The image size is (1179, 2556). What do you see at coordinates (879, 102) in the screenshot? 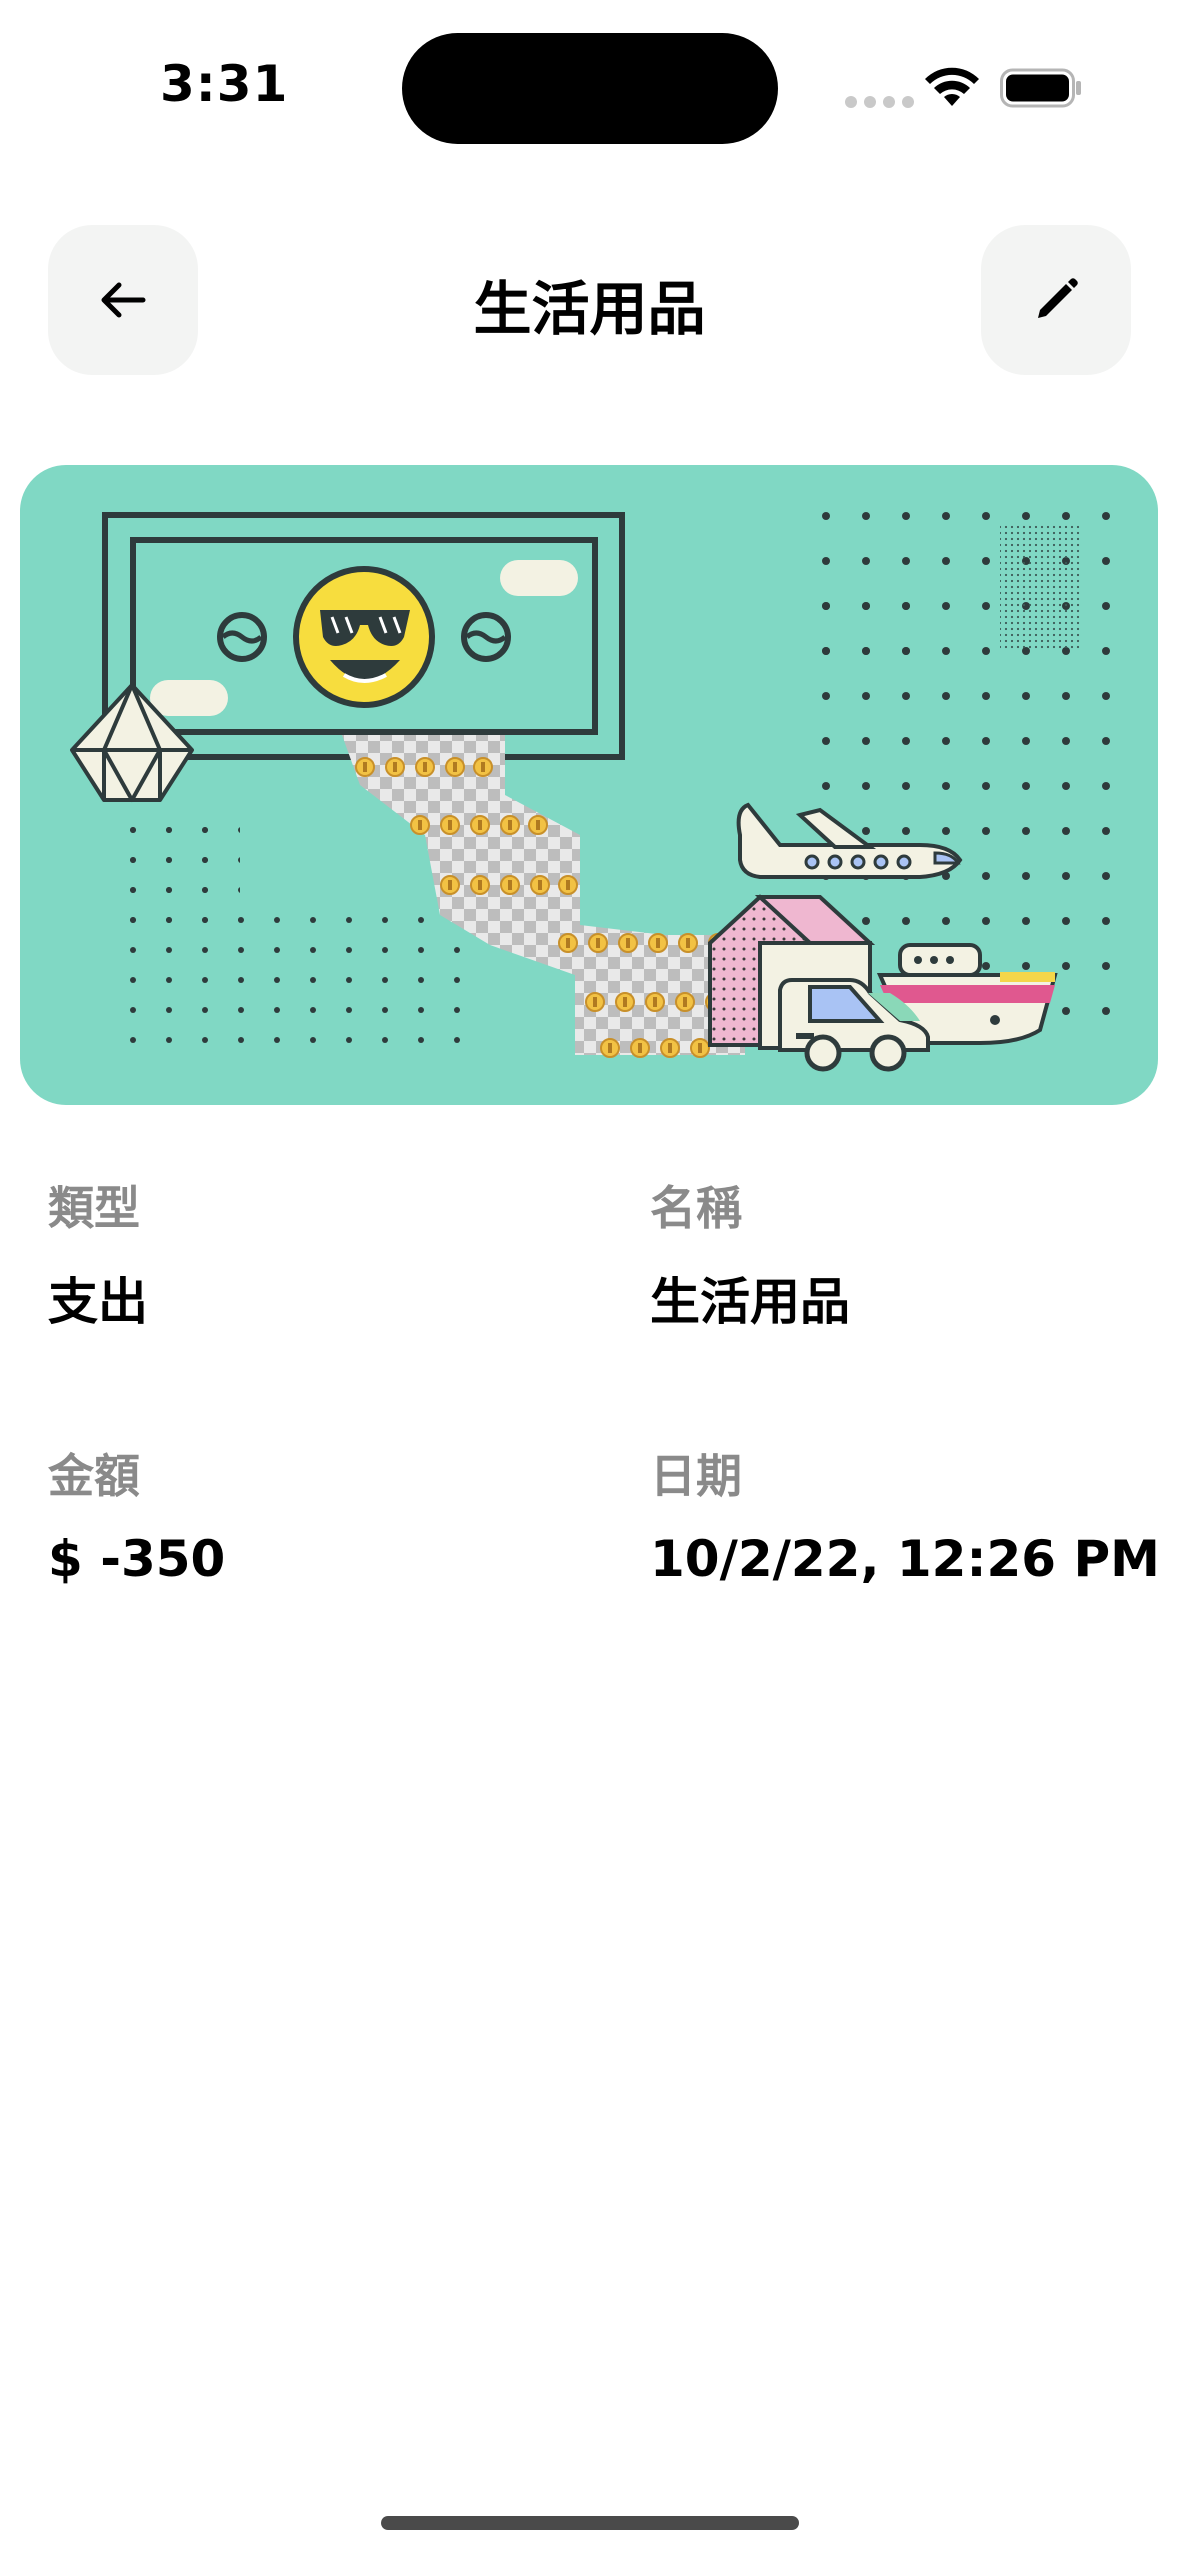
I see `cellular-signal-icon` at bounding box center [879, 102].